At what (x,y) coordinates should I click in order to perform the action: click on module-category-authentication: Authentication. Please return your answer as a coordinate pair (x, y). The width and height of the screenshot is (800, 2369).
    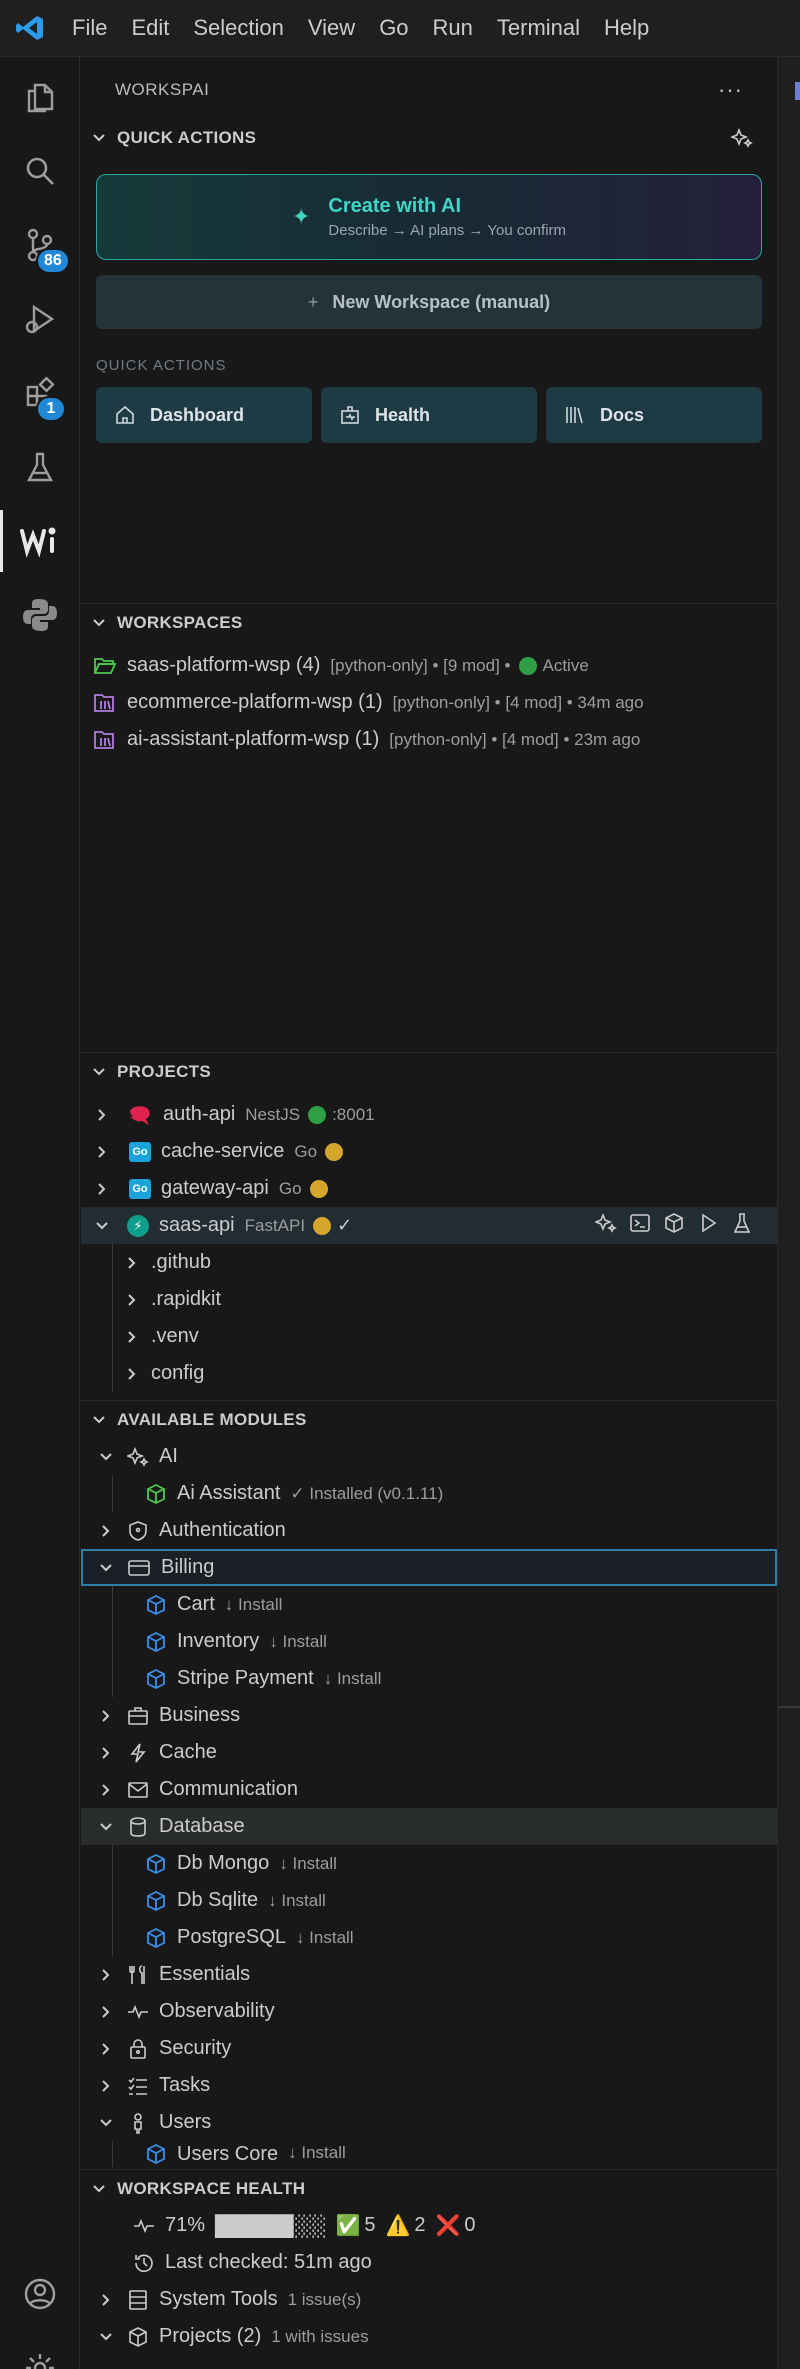
    Looking at the image, I should click on (429, 1530).